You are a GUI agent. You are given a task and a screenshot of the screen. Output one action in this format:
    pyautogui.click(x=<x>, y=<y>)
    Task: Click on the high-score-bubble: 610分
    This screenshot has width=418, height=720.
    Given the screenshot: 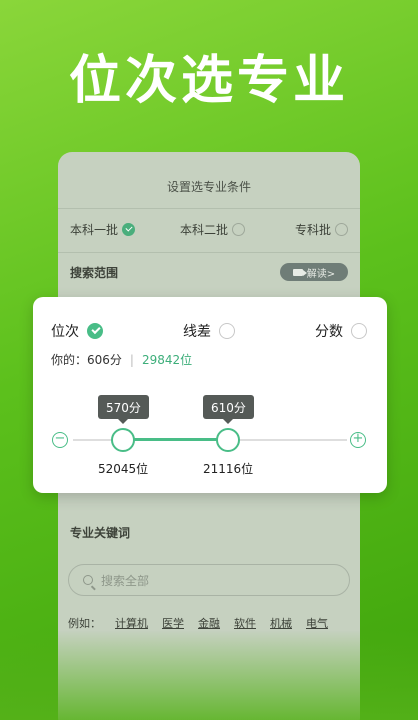 What is the action you would take?
    pyautogui.click(x=228, y=409)
    